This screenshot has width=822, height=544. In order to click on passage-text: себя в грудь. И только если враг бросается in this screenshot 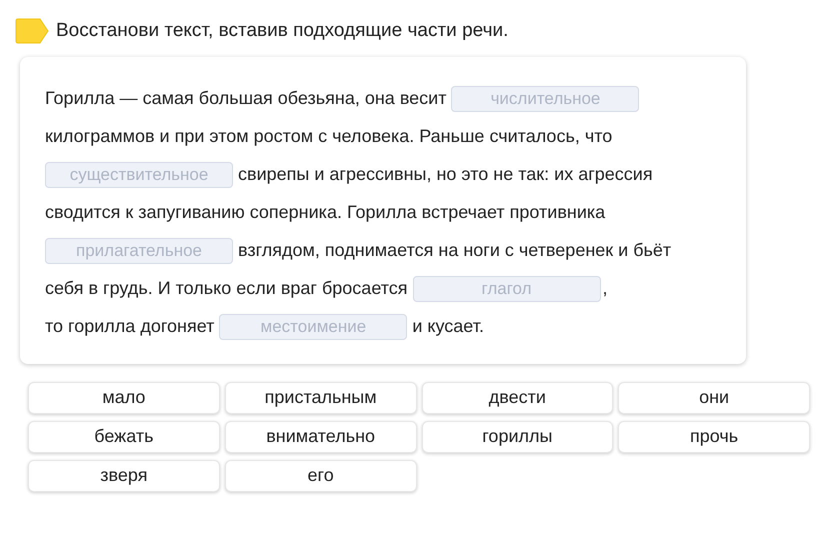, I will do `click(226, 288)`.